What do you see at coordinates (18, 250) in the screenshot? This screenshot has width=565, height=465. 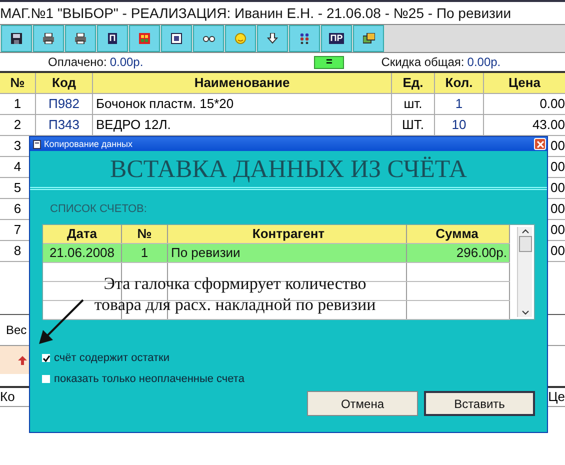 I see `table-cell: 8` at bounding box center [18, 250].